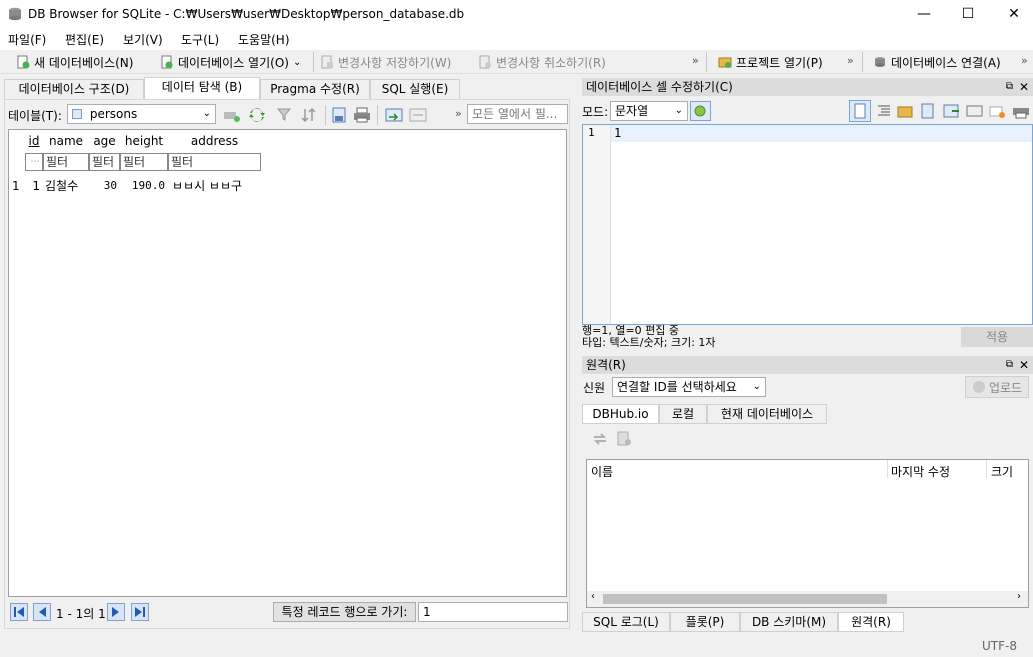 The width and height of the screenshot is (1033, 657). I want to click on tab-pragma: Pragma 수정(R), so click(315, 89).